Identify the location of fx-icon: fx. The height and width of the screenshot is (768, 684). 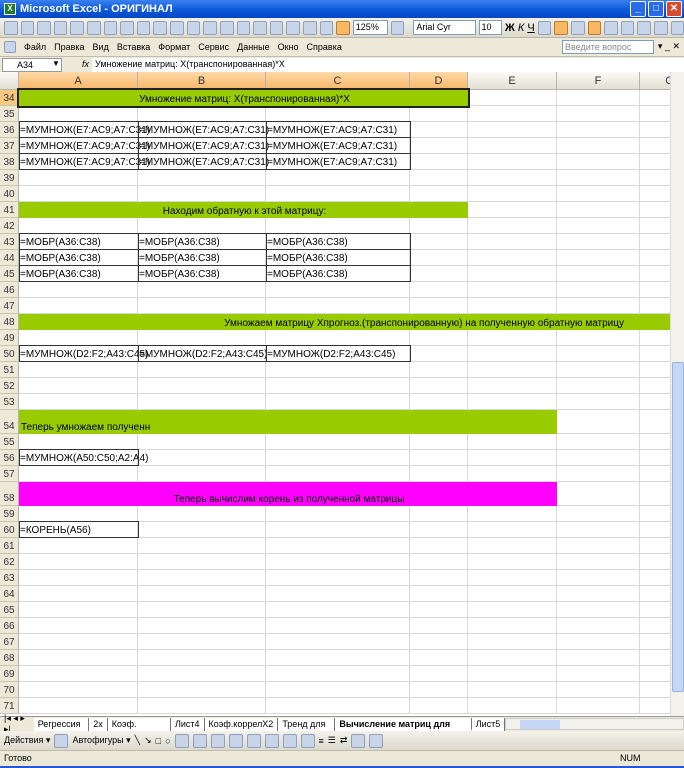
(85, 64).